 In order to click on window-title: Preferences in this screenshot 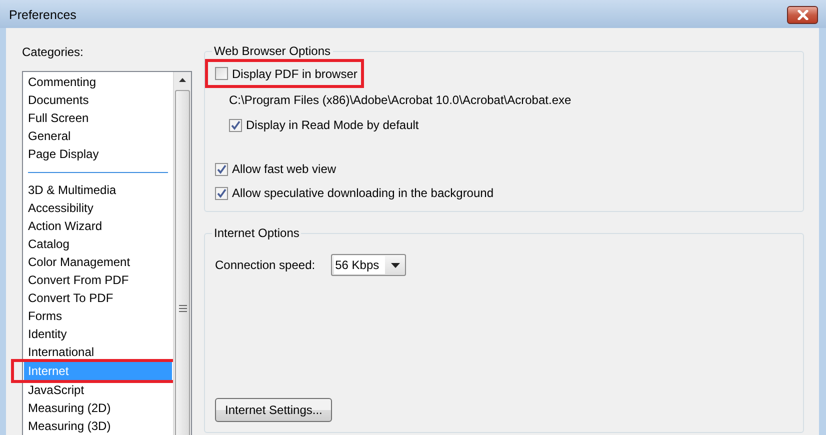, I will do `click(42, 15)`.